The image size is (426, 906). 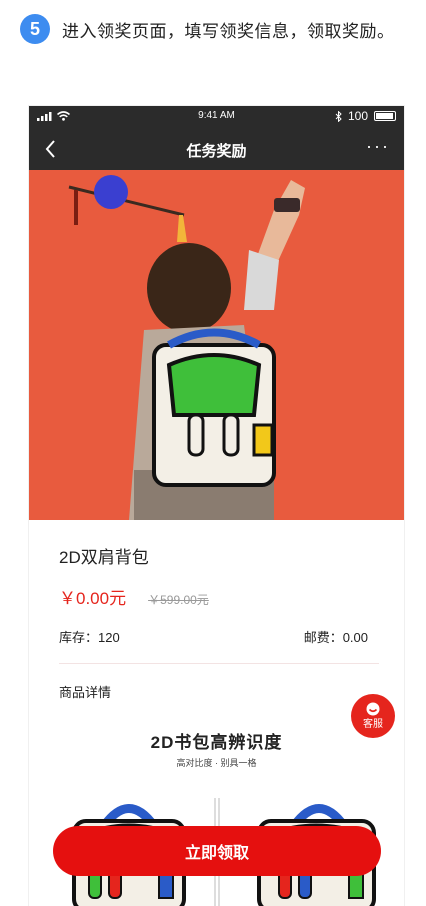 What do you see at coordinates (357, 116) in the screenshot?
I see `battery-percent: 100` at bounding box center [357, 116].